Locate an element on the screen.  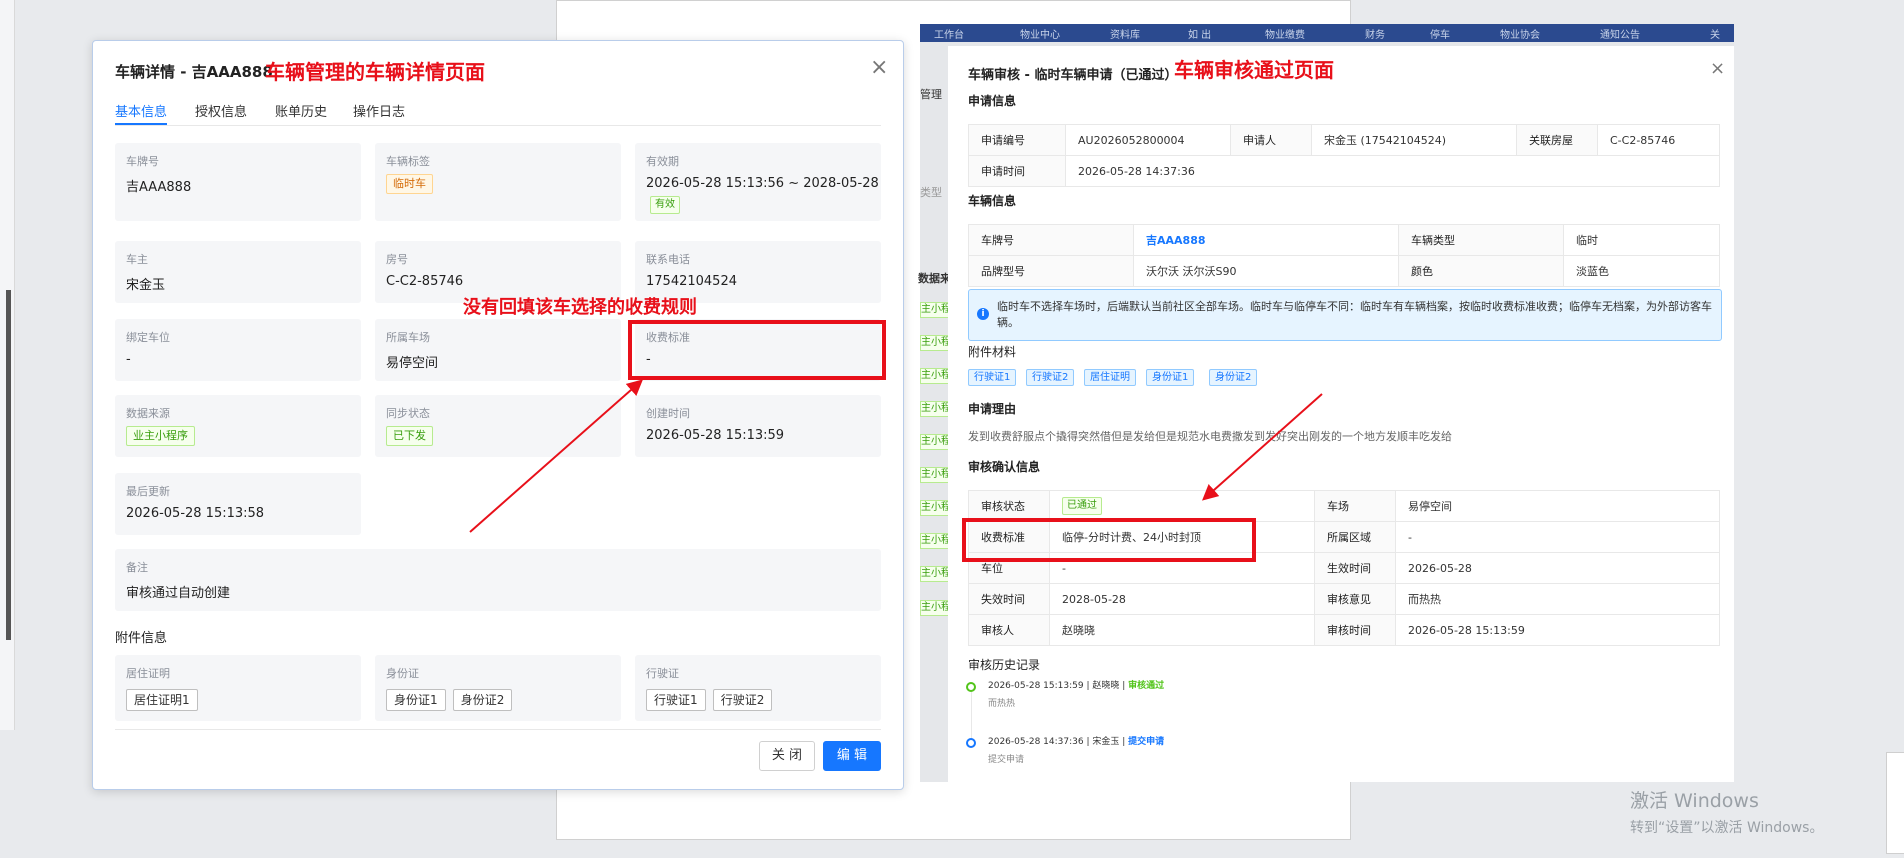
arrow-to-left-box is located at coordinates (556, 456).